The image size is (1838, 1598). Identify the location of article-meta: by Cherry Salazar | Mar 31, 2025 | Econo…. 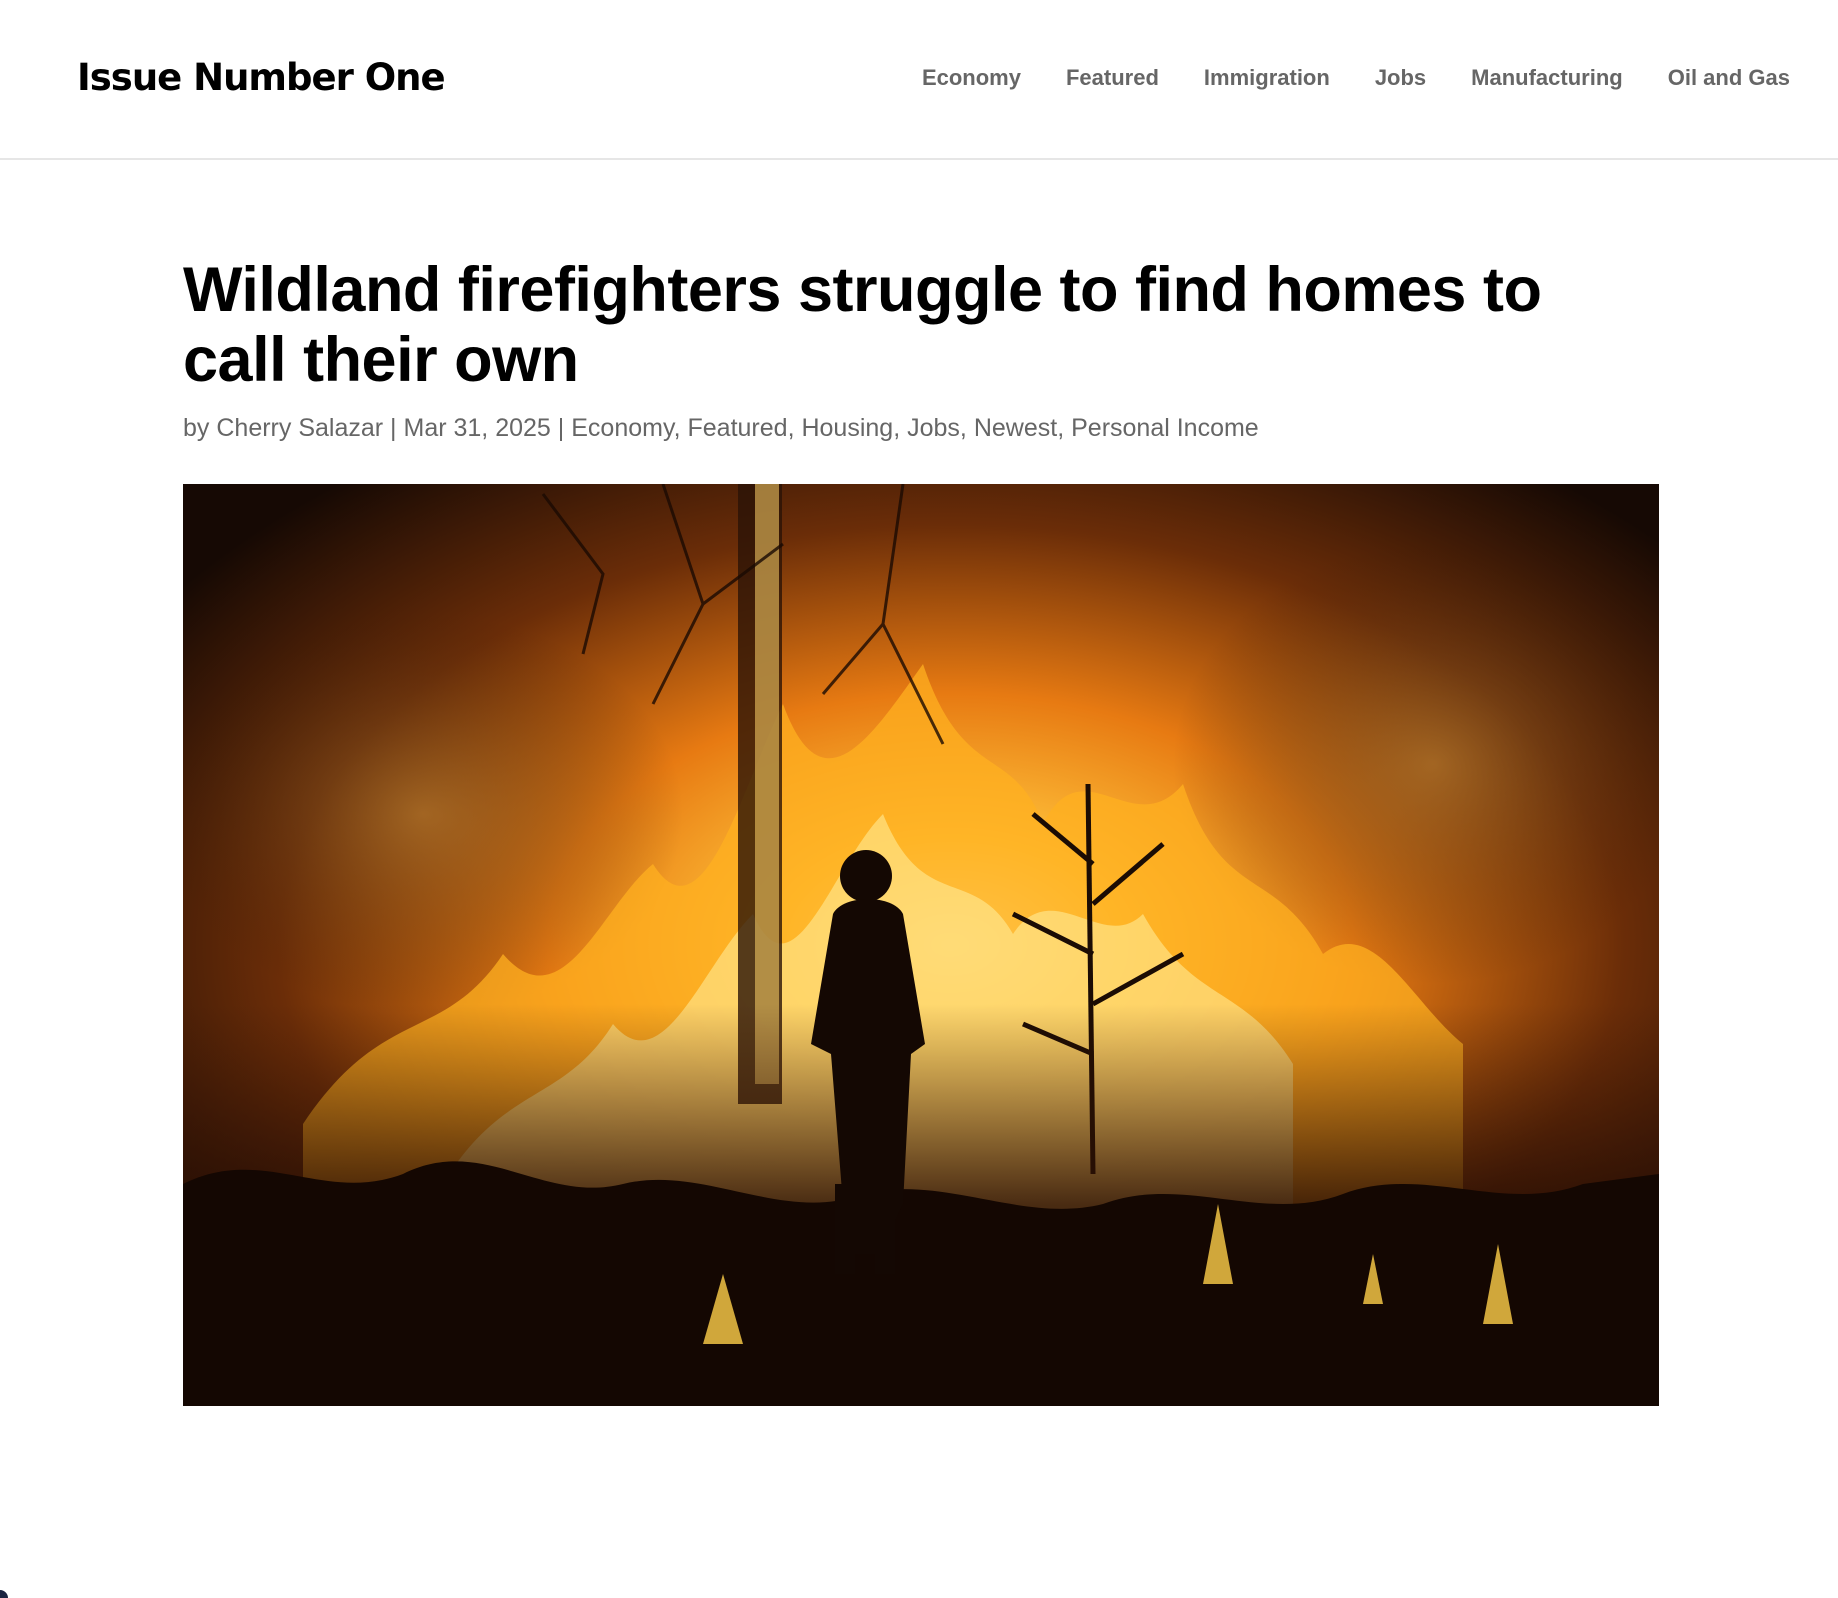
(721, 428).